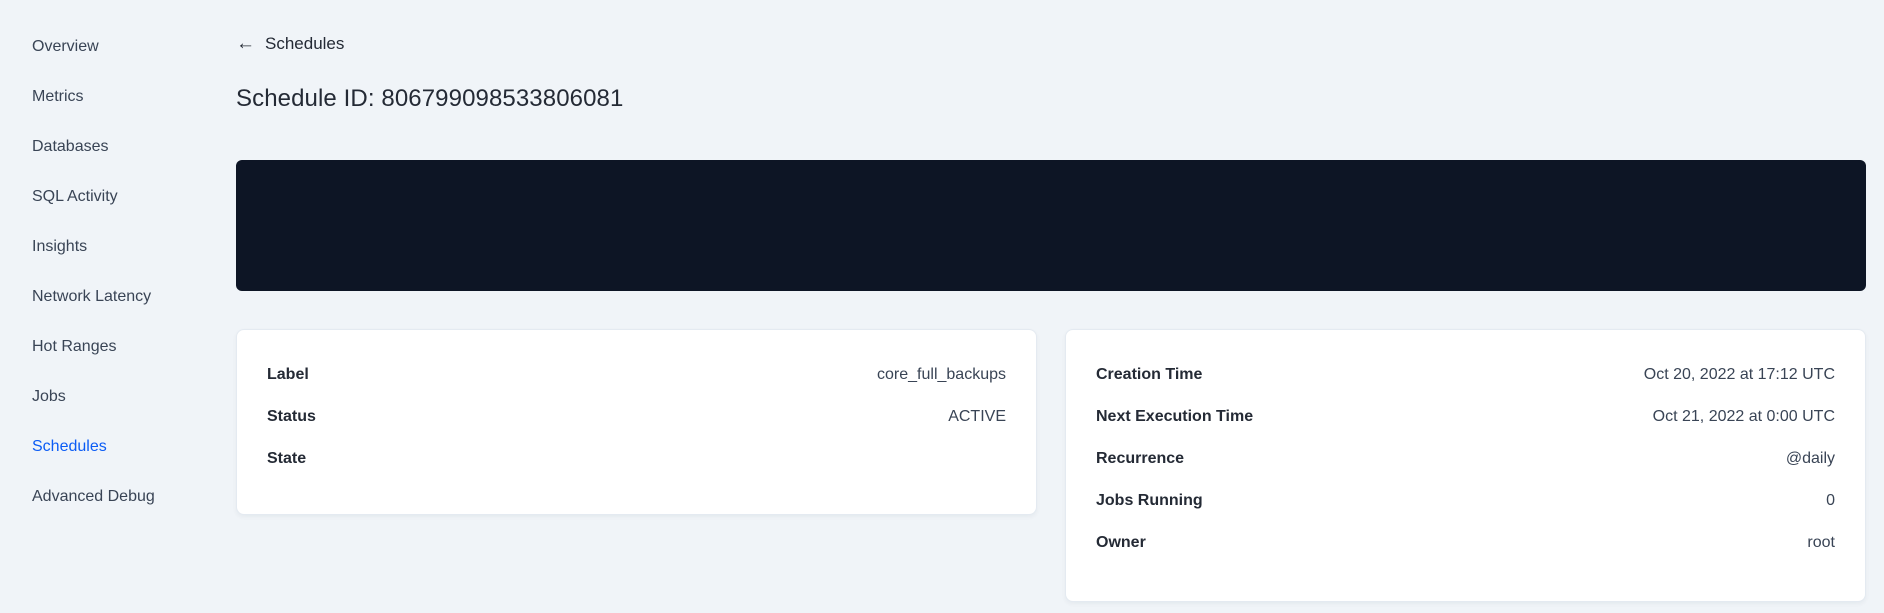 Image resolution: width=1884 pixels, height=613 pixels. What do you see at coordinates (58, 96) in the screenshot?
I see `sidebar-item-label: Metrics` at bounding box center [58, 96].